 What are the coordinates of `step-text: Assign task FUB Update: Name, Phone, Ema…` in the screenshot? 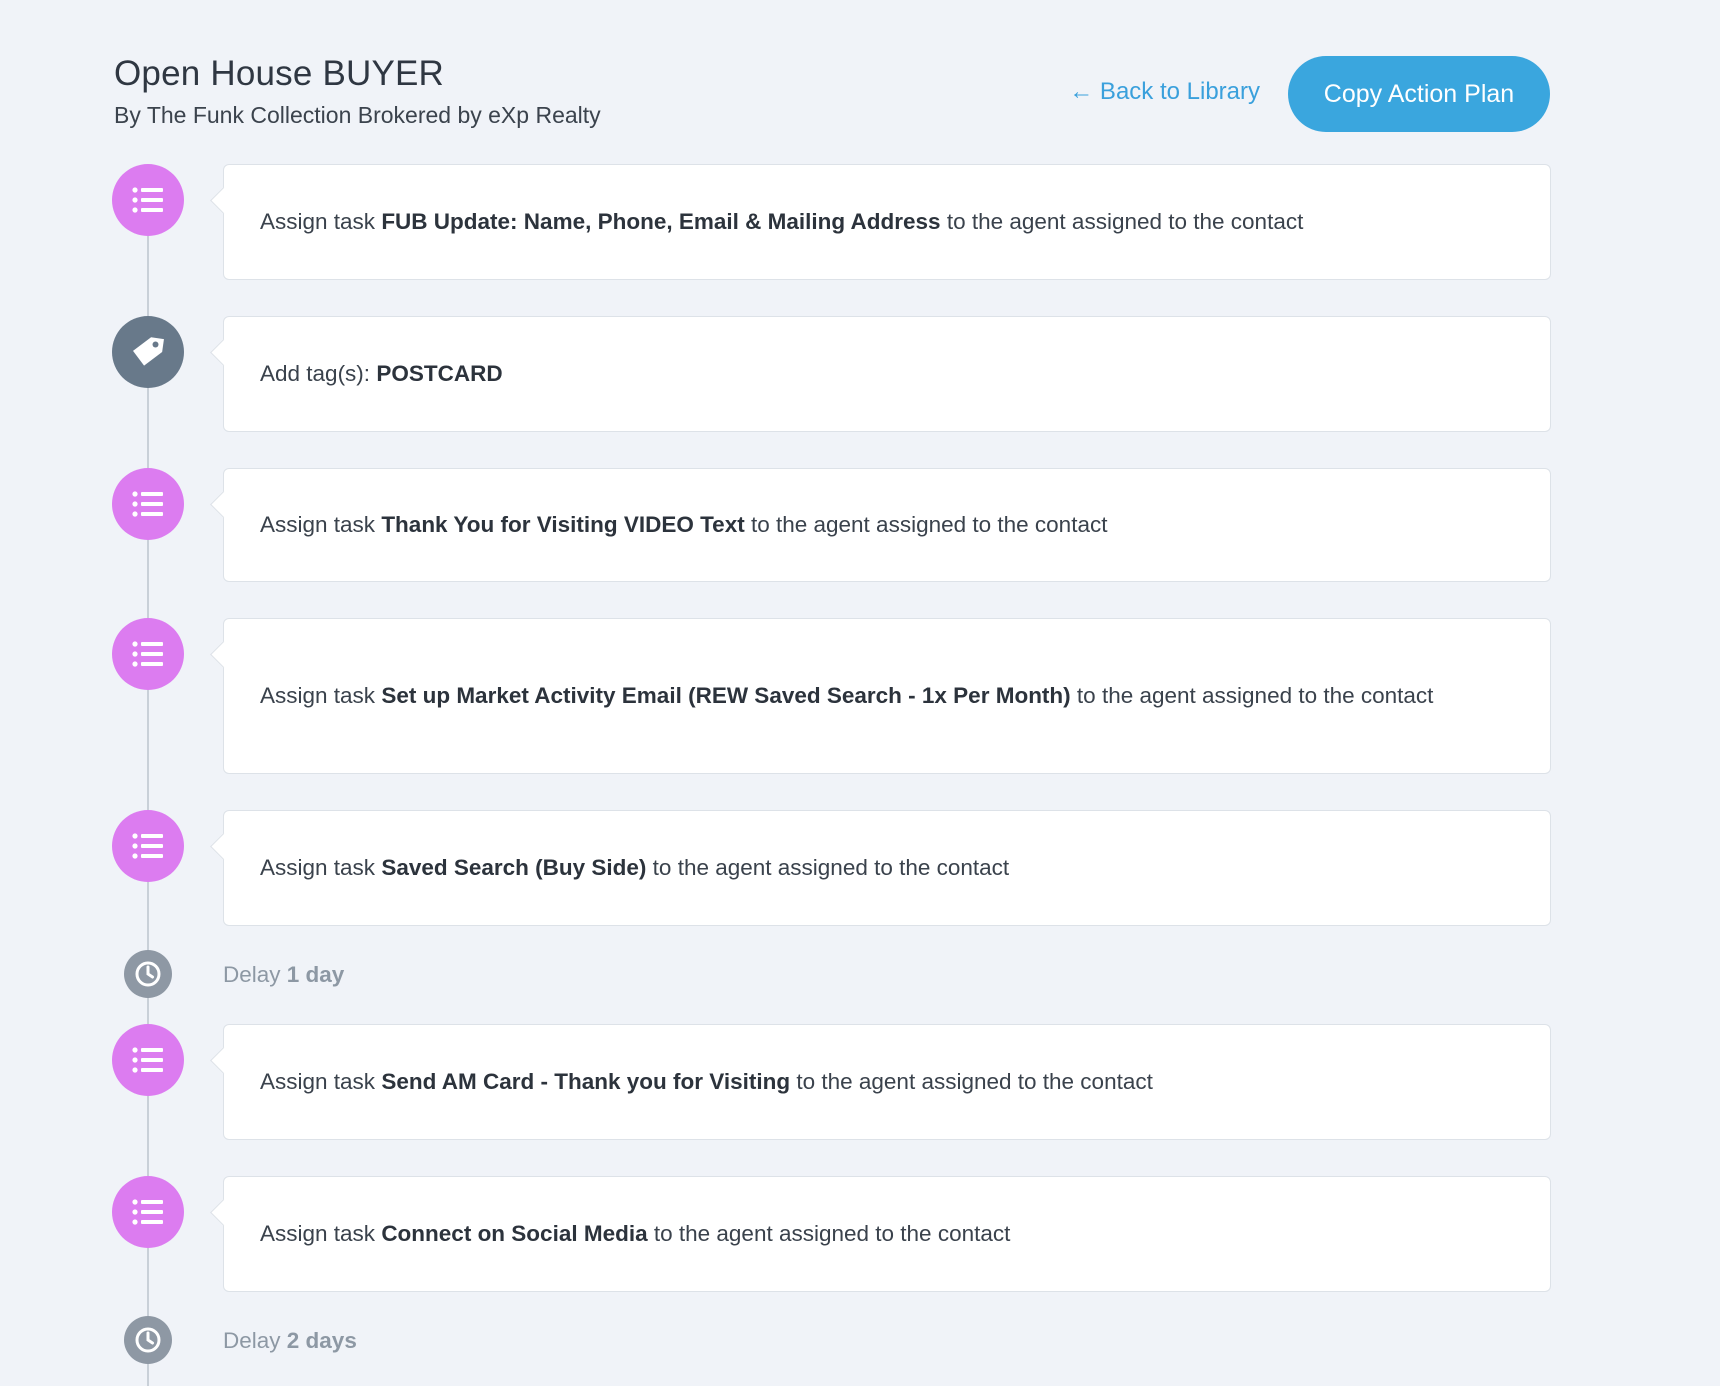 It's located at (782, 221).